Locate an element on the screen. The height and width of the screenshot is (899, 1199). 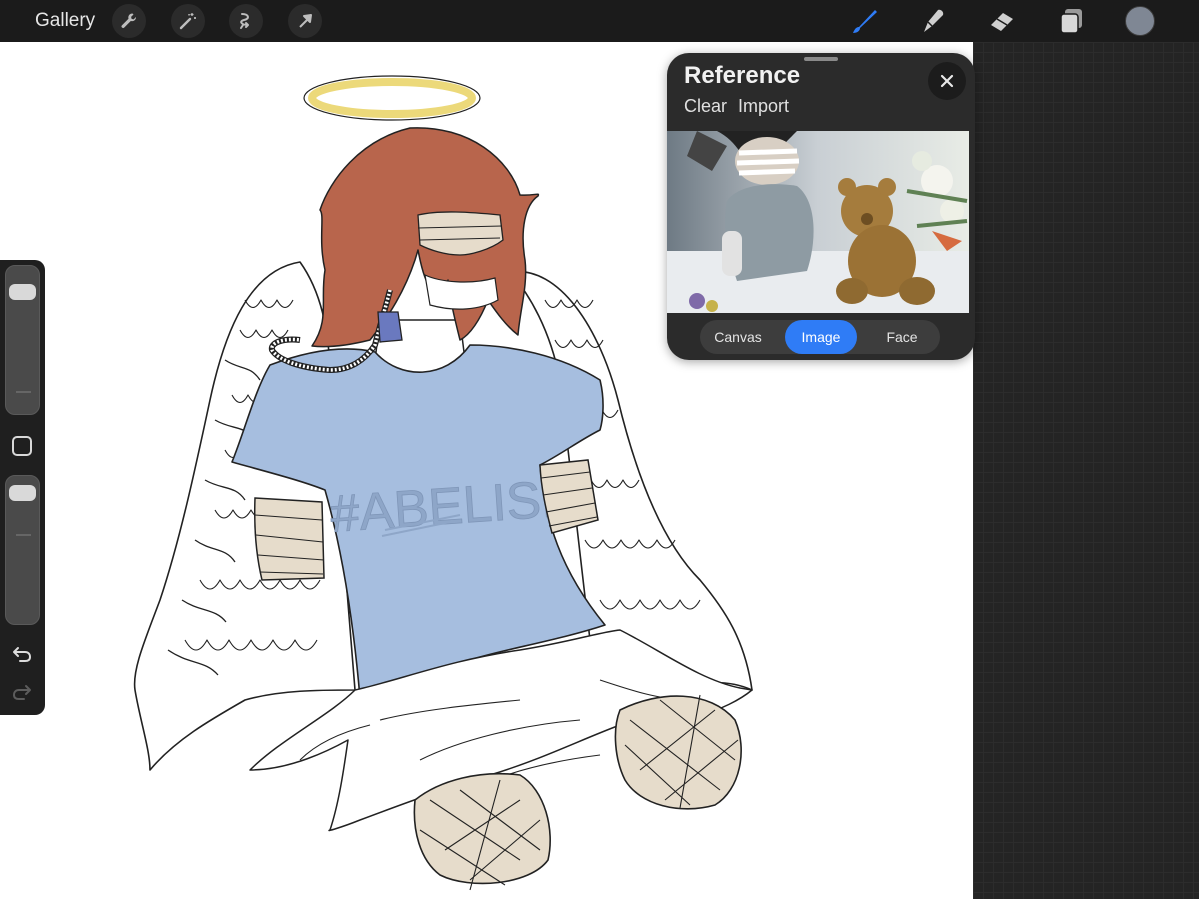
opacity-slider is located at coordinates (22, 550).